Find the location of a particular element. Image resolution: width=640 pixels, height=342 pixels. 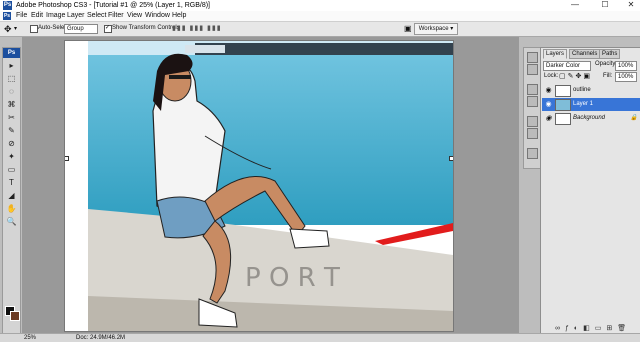

tab-paths: Paths is located at coordinates (610, 54).